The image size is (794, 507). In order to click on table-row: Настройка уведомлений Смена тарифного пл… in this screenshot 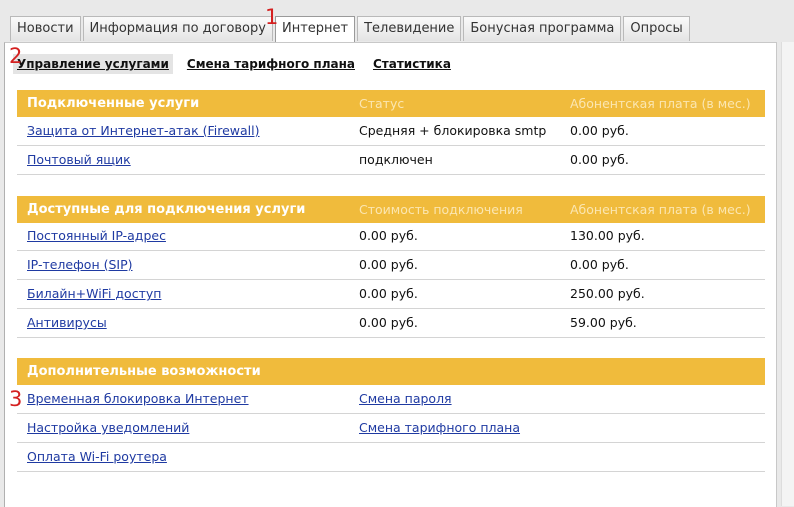, I will do `click(391, 428)`.